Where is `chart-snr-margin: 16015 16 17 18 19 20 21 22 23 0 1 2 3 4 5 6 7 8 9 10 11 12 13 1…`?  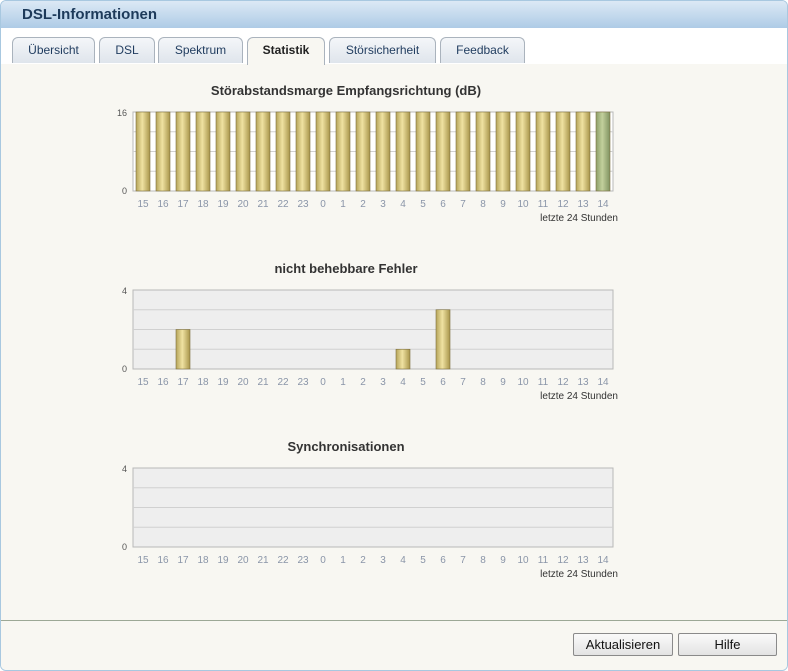 chart-snr-margin: 16015 16 17 18 19 20 21 22 23 0 1 2 3 4 5 6 7 8 9 10 11 12 13 1… is located at coordinates (367, 166).